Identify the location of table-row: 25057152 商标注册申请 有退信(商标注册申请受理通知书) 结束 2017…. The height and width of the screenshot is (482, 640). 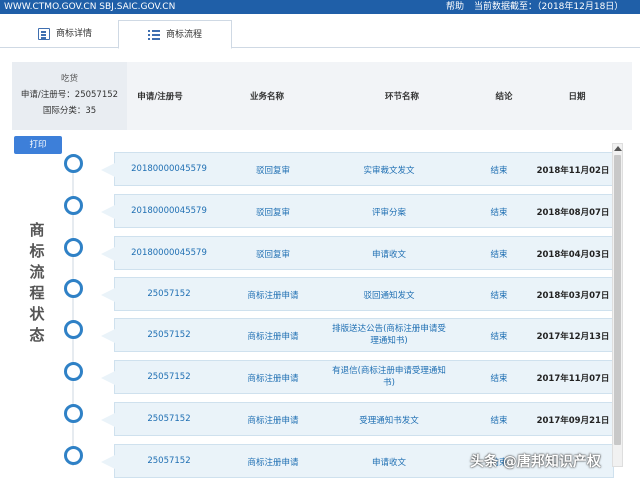
(357, 377).